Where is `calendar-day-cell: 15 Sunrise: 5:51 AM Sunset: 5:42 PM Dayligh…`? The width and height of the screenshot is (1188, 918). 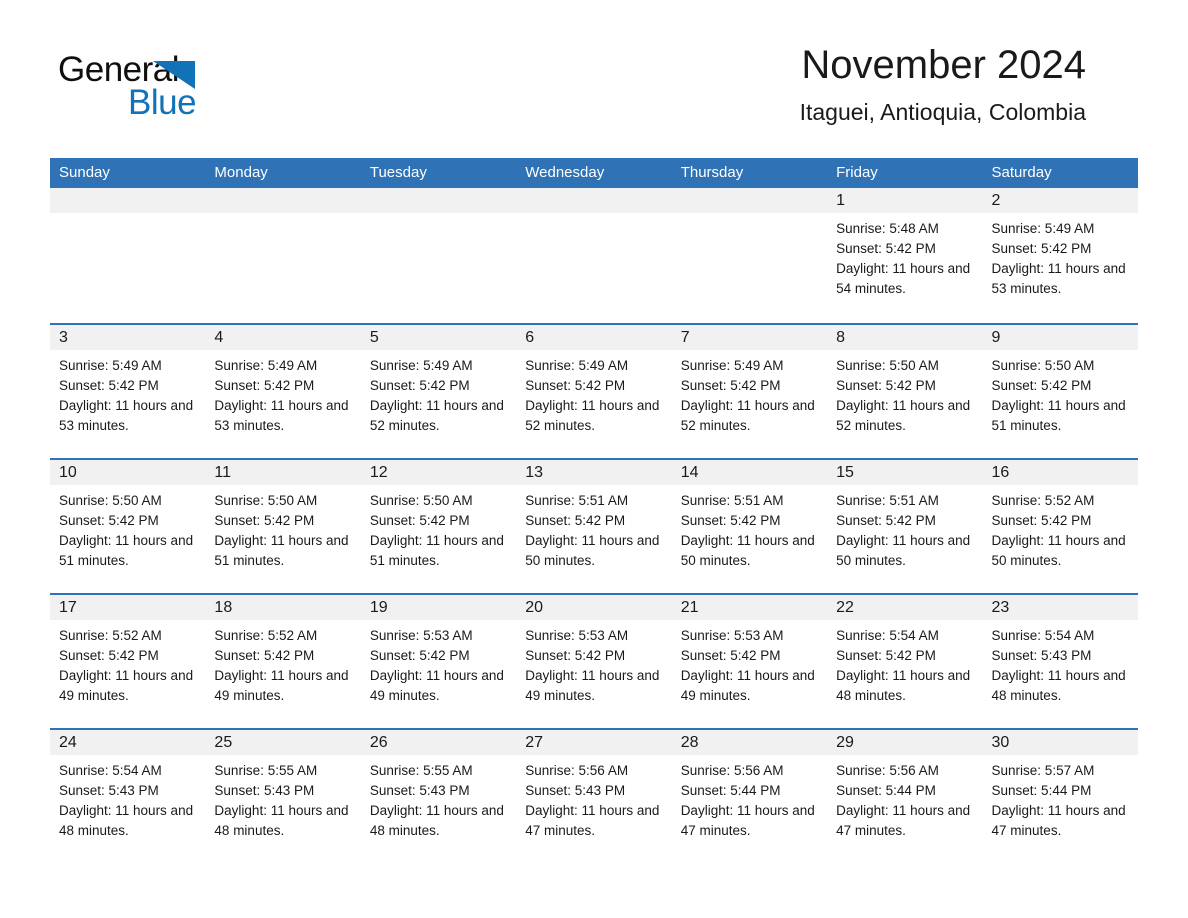 calendar-day-cell: 15 Sunrise: 5:51 AM Sunset: 5:42 PM Dayligh… is located at coordinates (905, 526).